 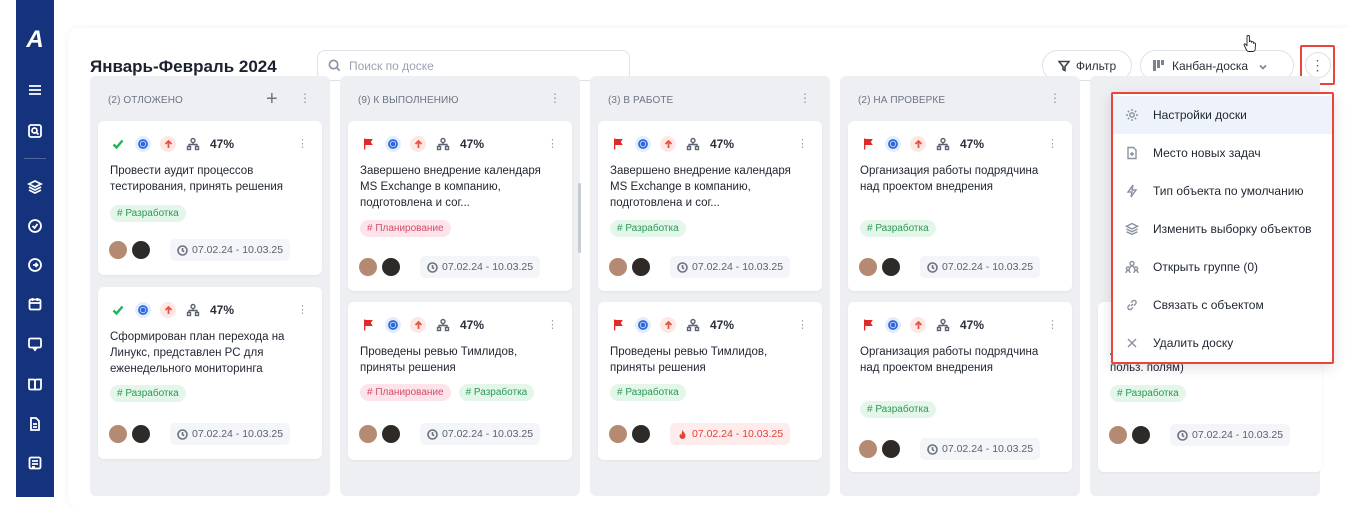 What do you see at coordinates (35, 384) in the screenshot?
I see `book-icon` at bounding box center [35, 384].